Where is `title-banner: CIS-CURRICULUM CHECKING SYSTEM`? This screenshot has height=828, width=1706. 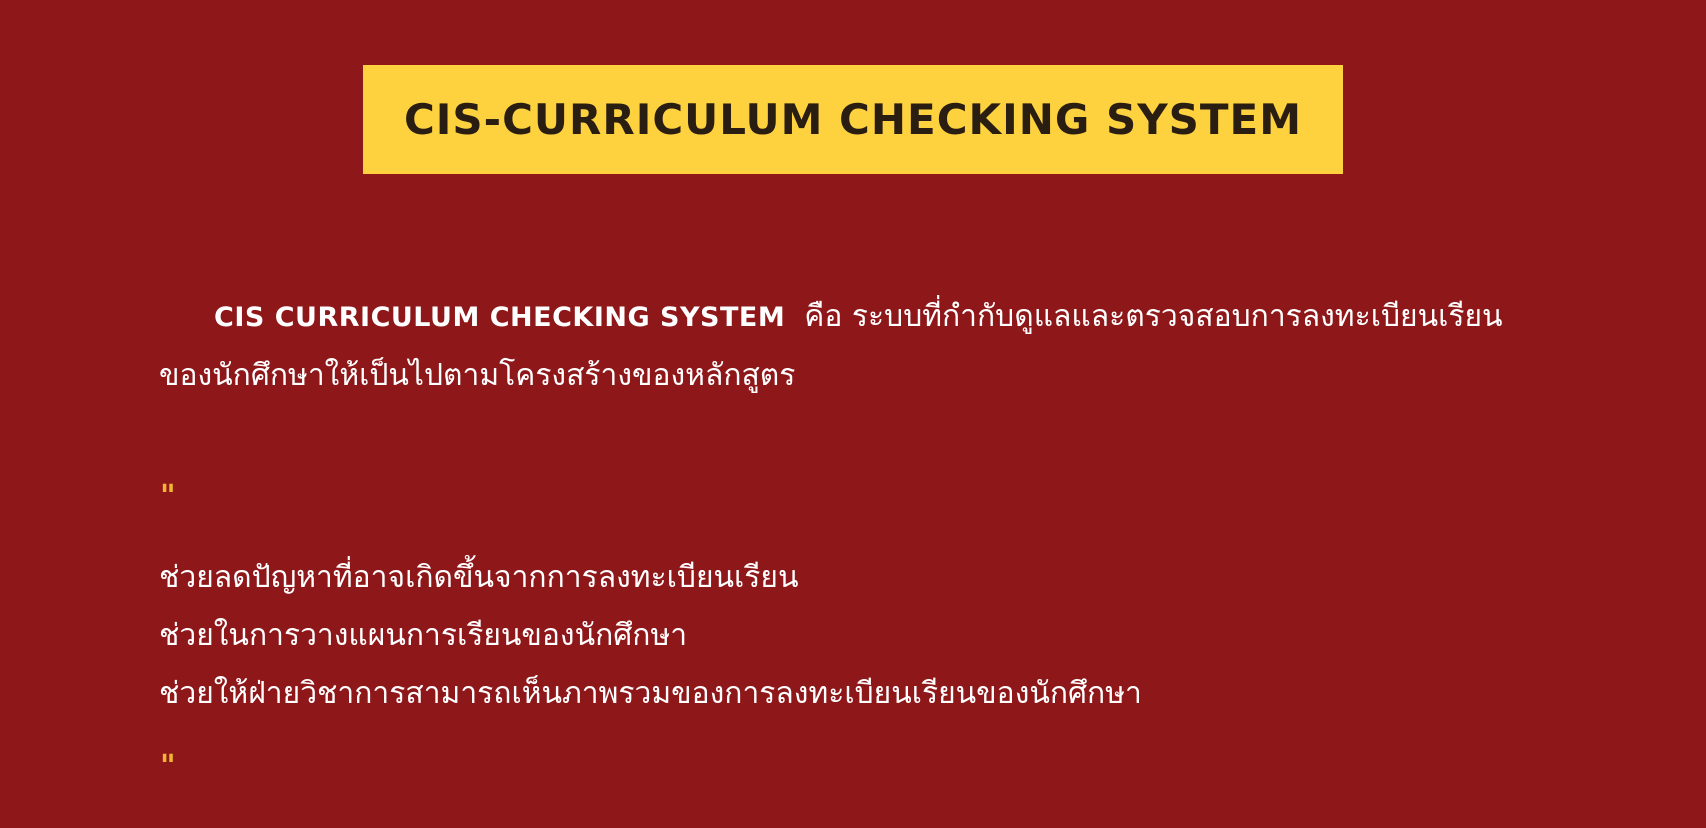
title-banner: CIS-CURRICULUM CHECKING SYSTEM is located at coordinates (853, 119).